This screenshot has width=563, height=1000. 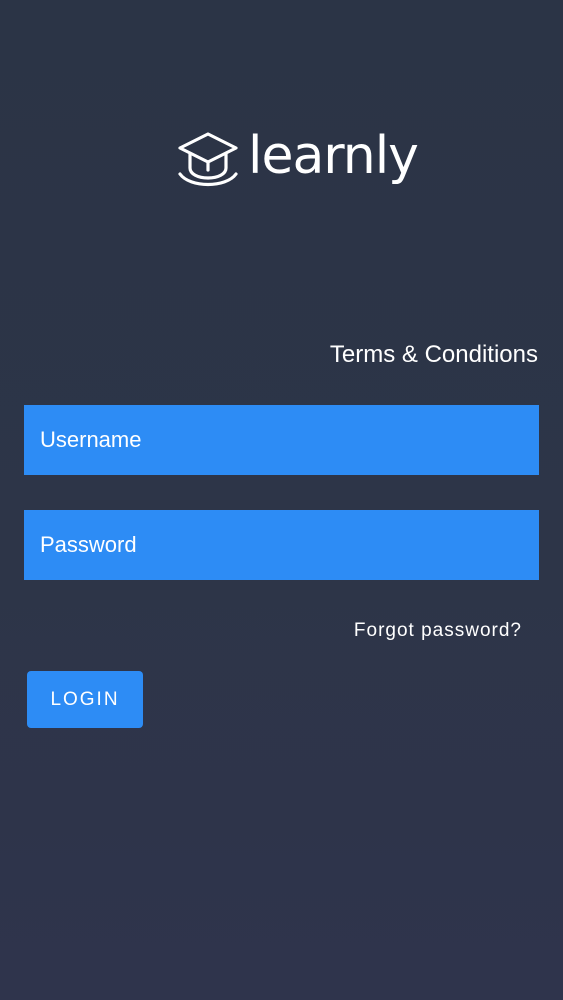 I want to click on forgot-password-link: Forgot password?, so click(x=438, y=631).